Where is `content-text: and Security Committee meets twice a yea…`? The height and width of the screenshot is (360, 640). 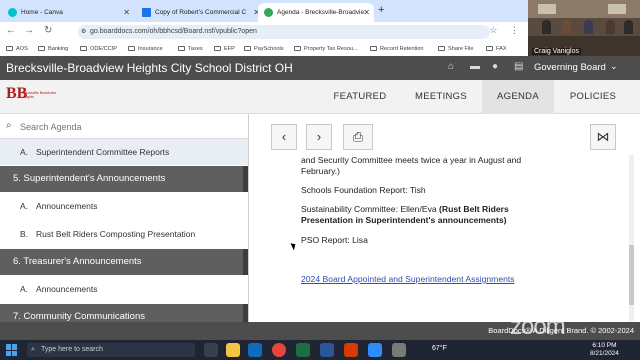
content-text: and Security Committee meets twice a yea… is located at coordinates (411, 160).